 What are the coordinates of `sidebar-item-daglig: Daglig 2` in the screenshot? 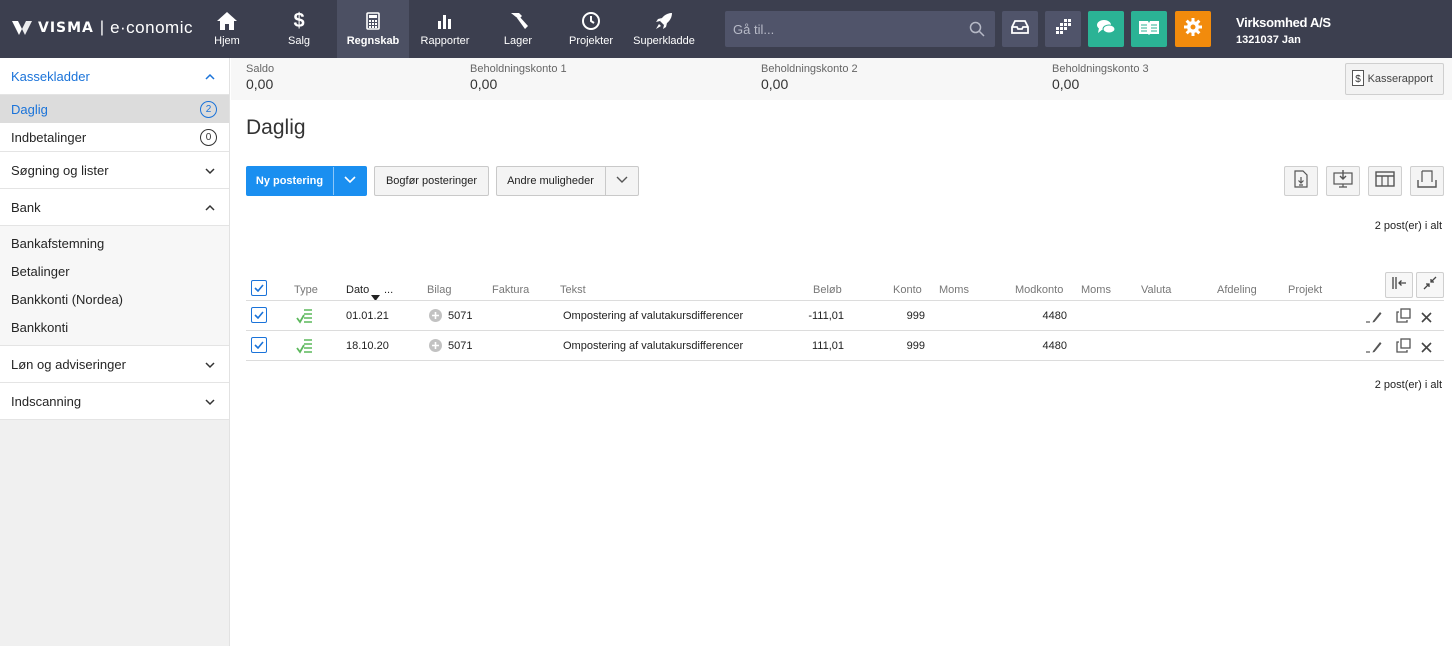 It's located at (114, 109).